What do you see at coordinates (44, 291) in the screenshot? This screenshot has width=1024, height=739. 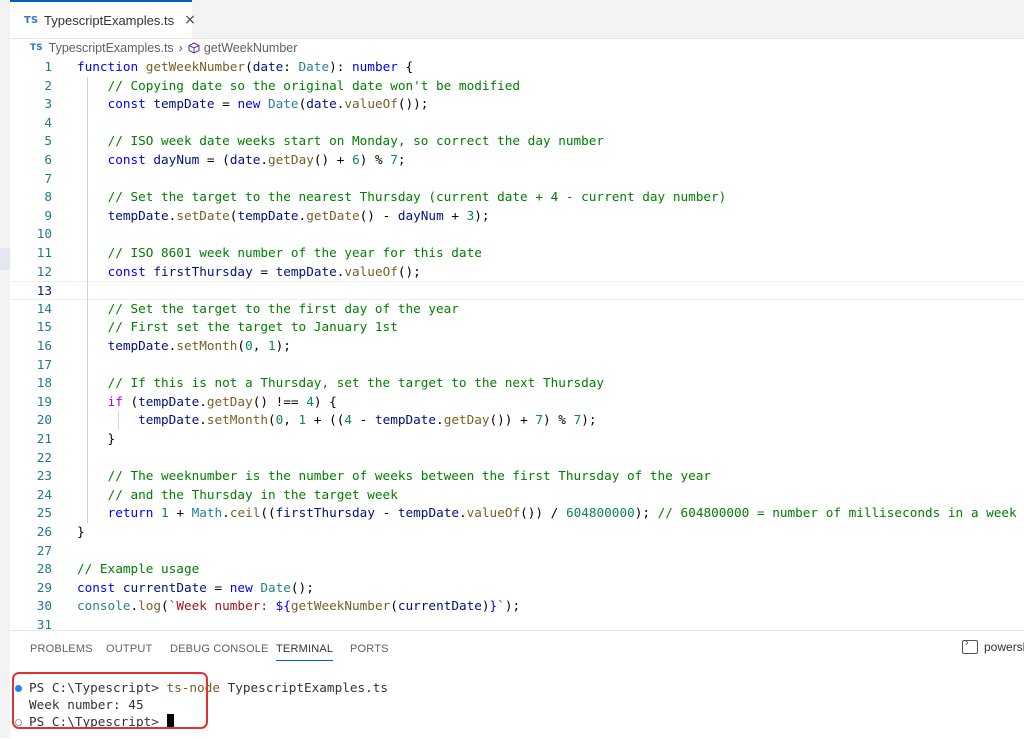 I see `line-number: 13` at bounding box center [44, 291].